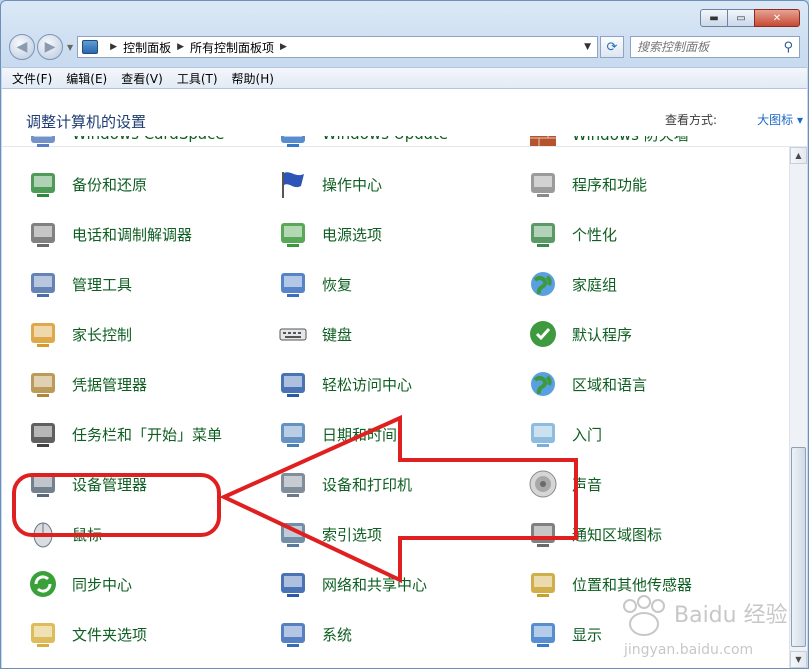 The width and height of the screenshot is (809, 669). What do you see at coordinates (622, 184) in the screenshot?
I see `control-panel-item: 程序和功能` at bounding box center [622, 184].